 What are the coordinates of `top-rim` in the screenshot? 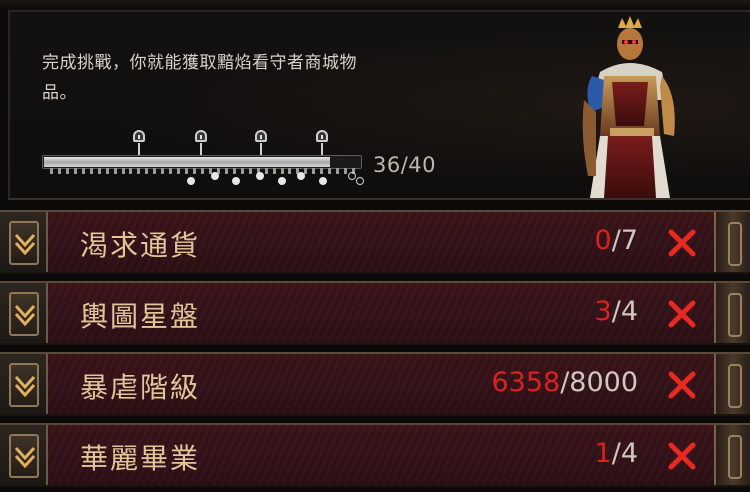 It's located at (375, 5).